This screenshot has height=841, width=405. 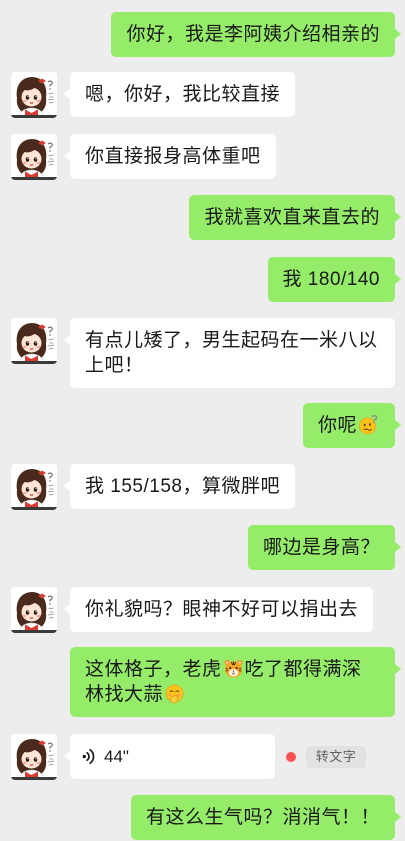 What do you see at coordinates (173, 156) in the screenshot?
I see `message-text: 你直接报身高体重吧` at bounding box center [173, 156].